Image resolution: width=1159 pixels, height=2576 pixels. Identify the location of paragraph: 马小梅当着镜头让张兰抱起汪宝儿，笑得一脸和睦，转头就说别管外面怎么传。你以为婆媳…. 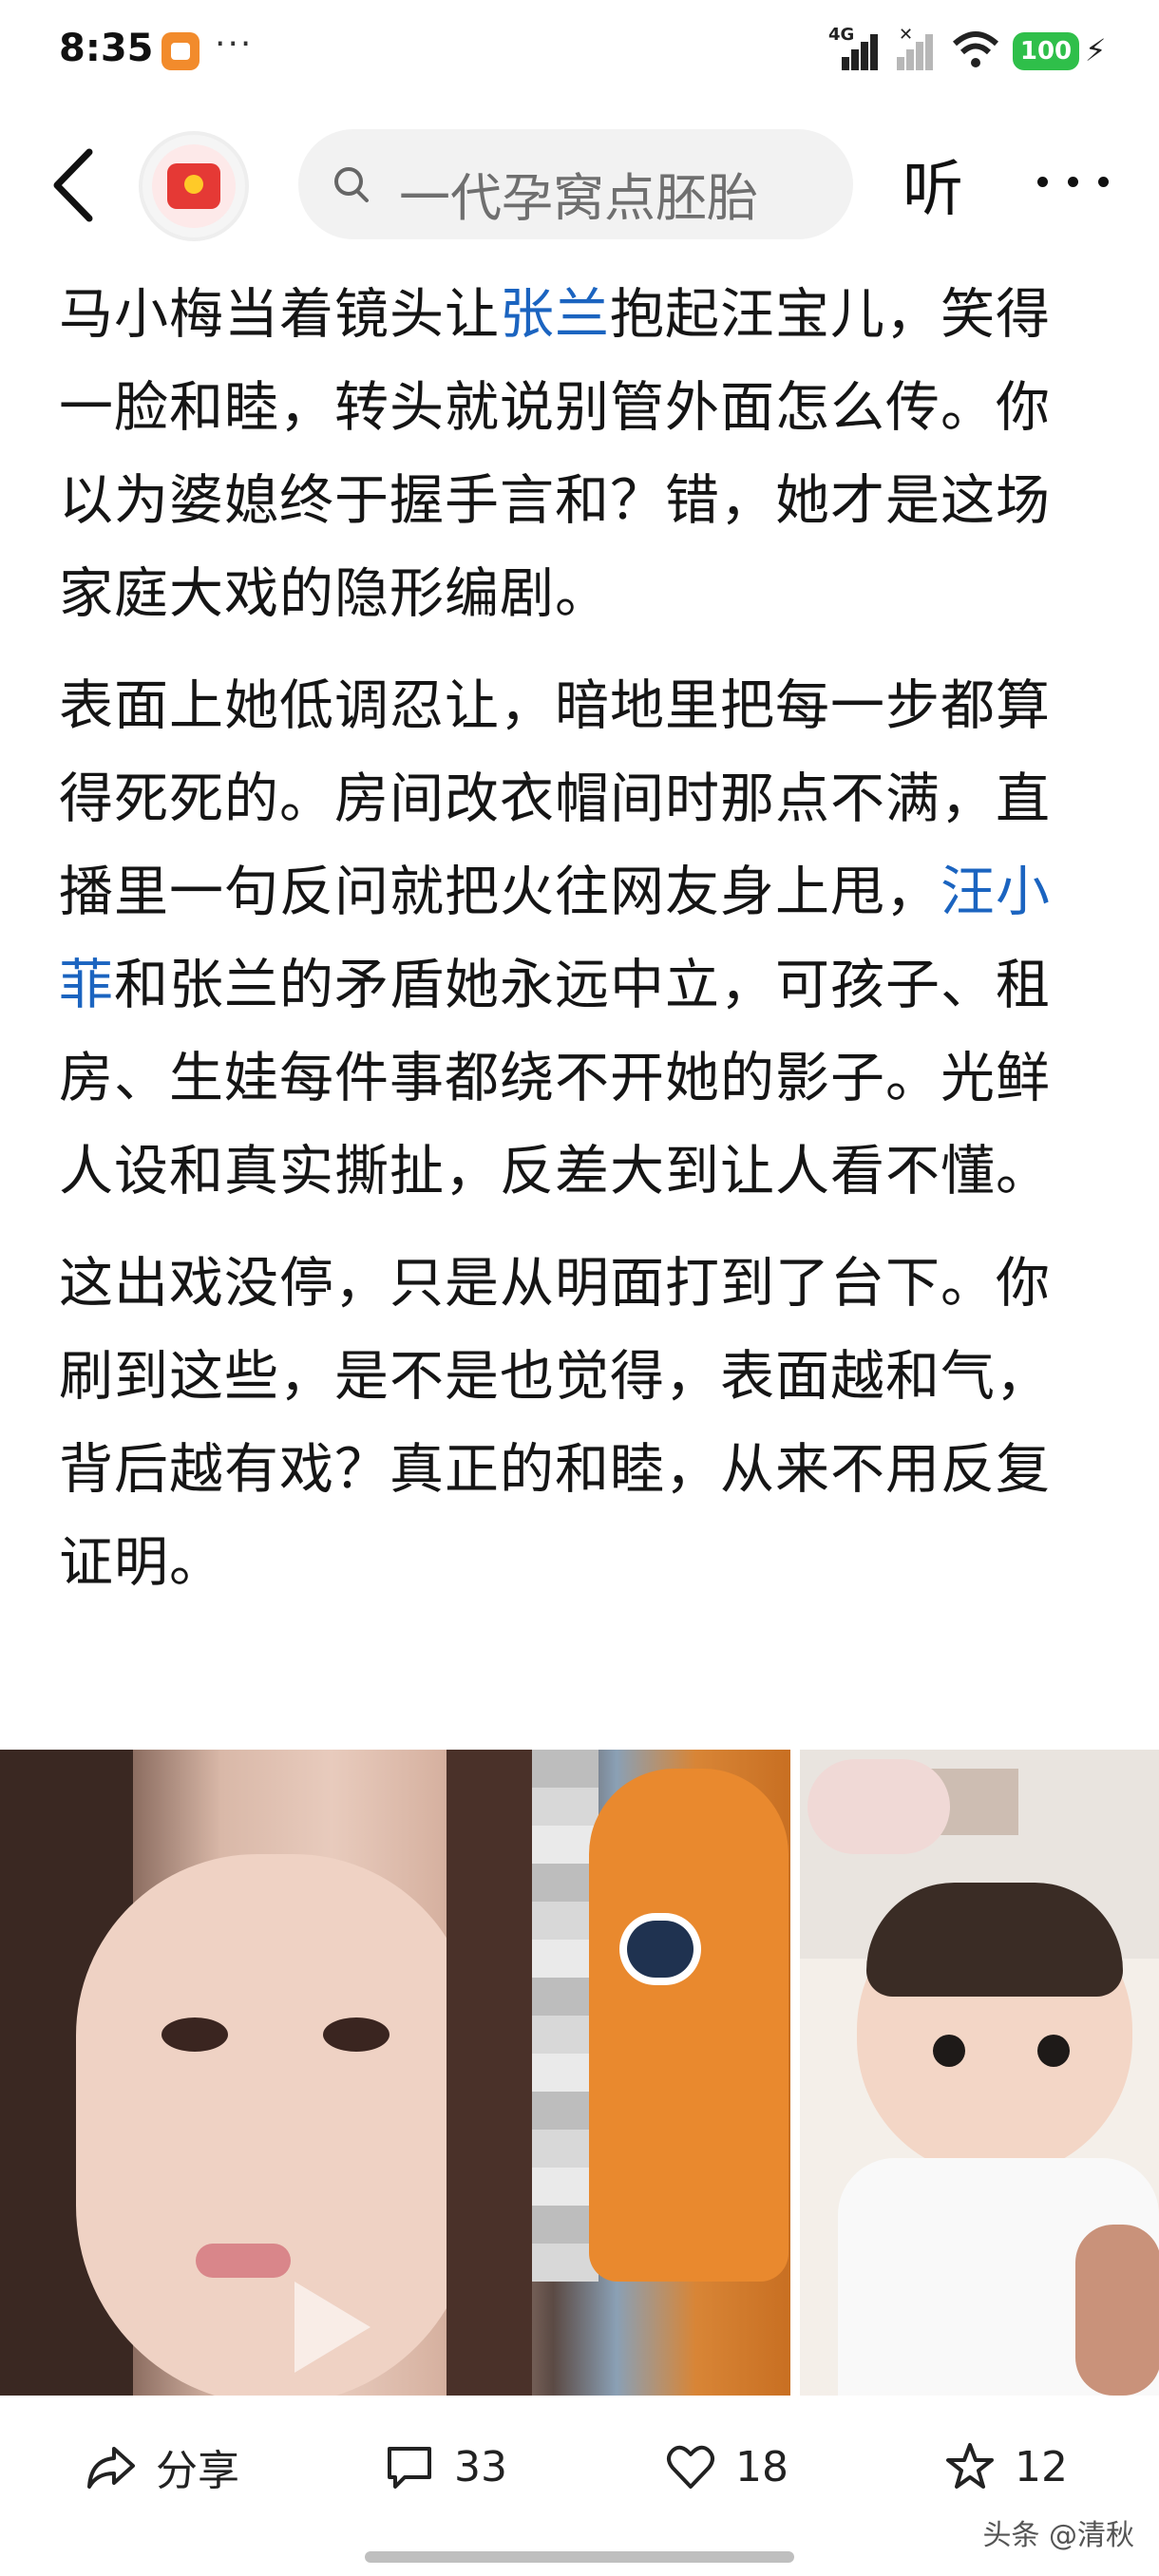
(555, 454).